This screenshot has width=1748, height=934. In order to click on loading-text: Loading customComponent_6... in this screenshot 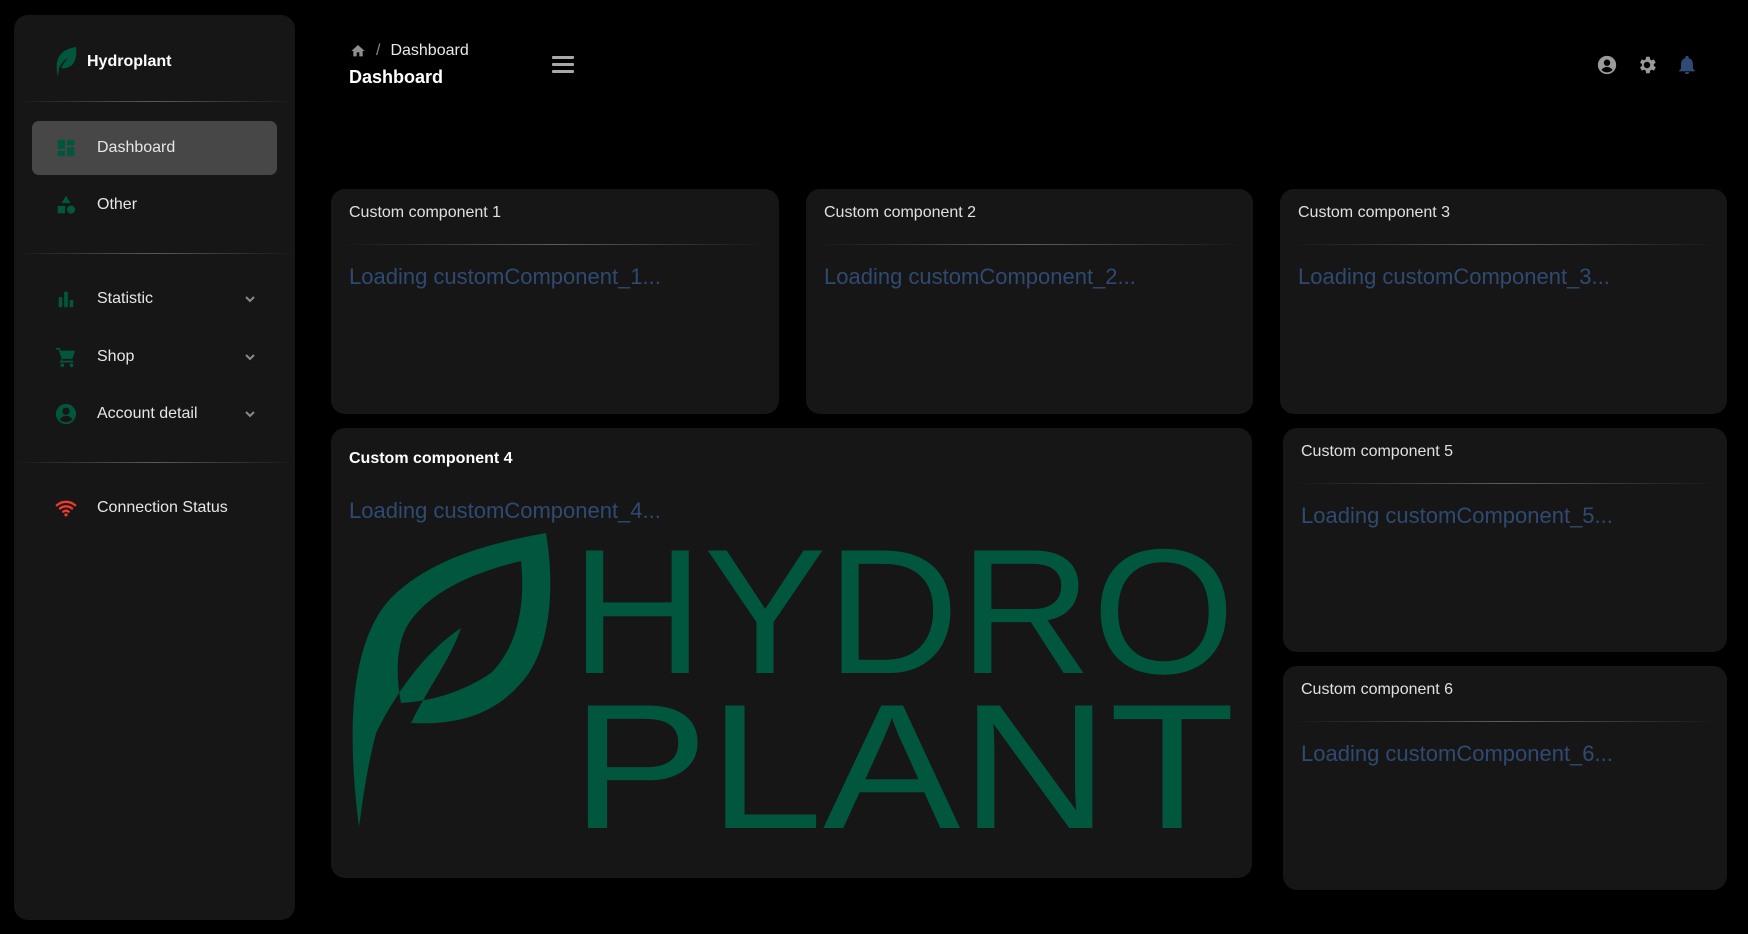, I will do `click(1457, 753)`.